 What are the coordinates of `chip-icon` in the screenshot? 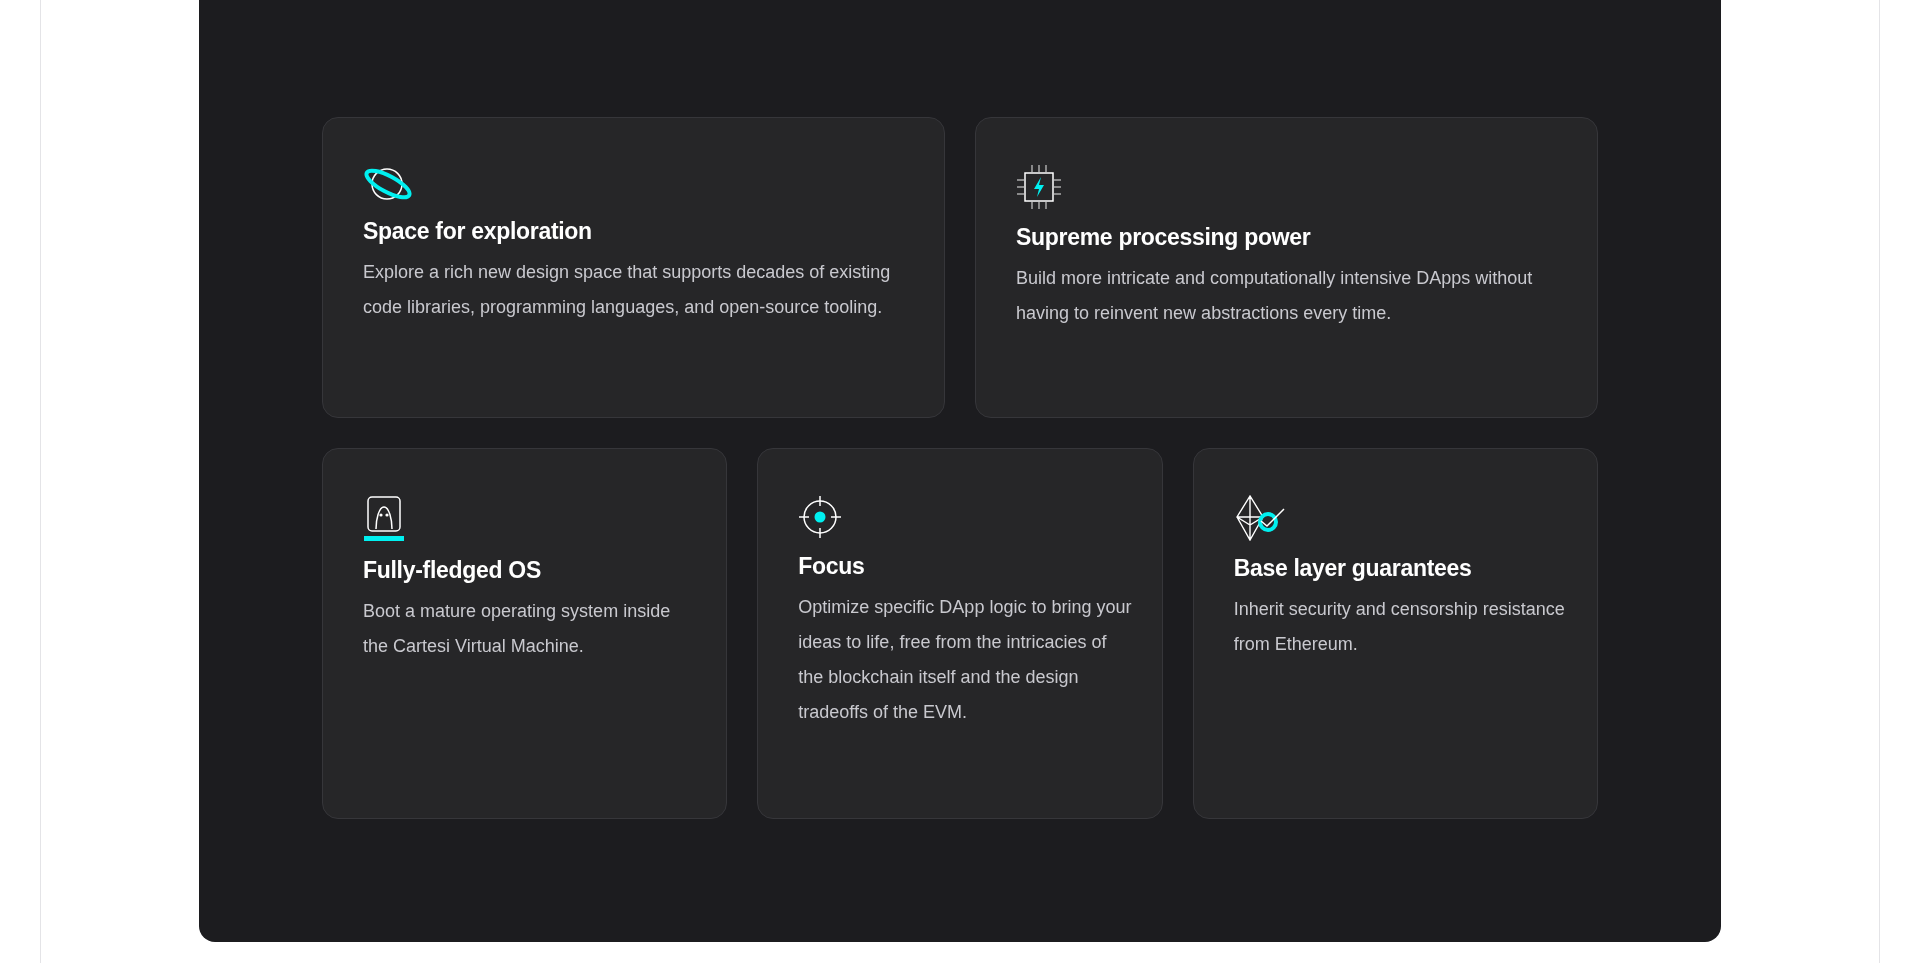 It's located at (1039, 187).